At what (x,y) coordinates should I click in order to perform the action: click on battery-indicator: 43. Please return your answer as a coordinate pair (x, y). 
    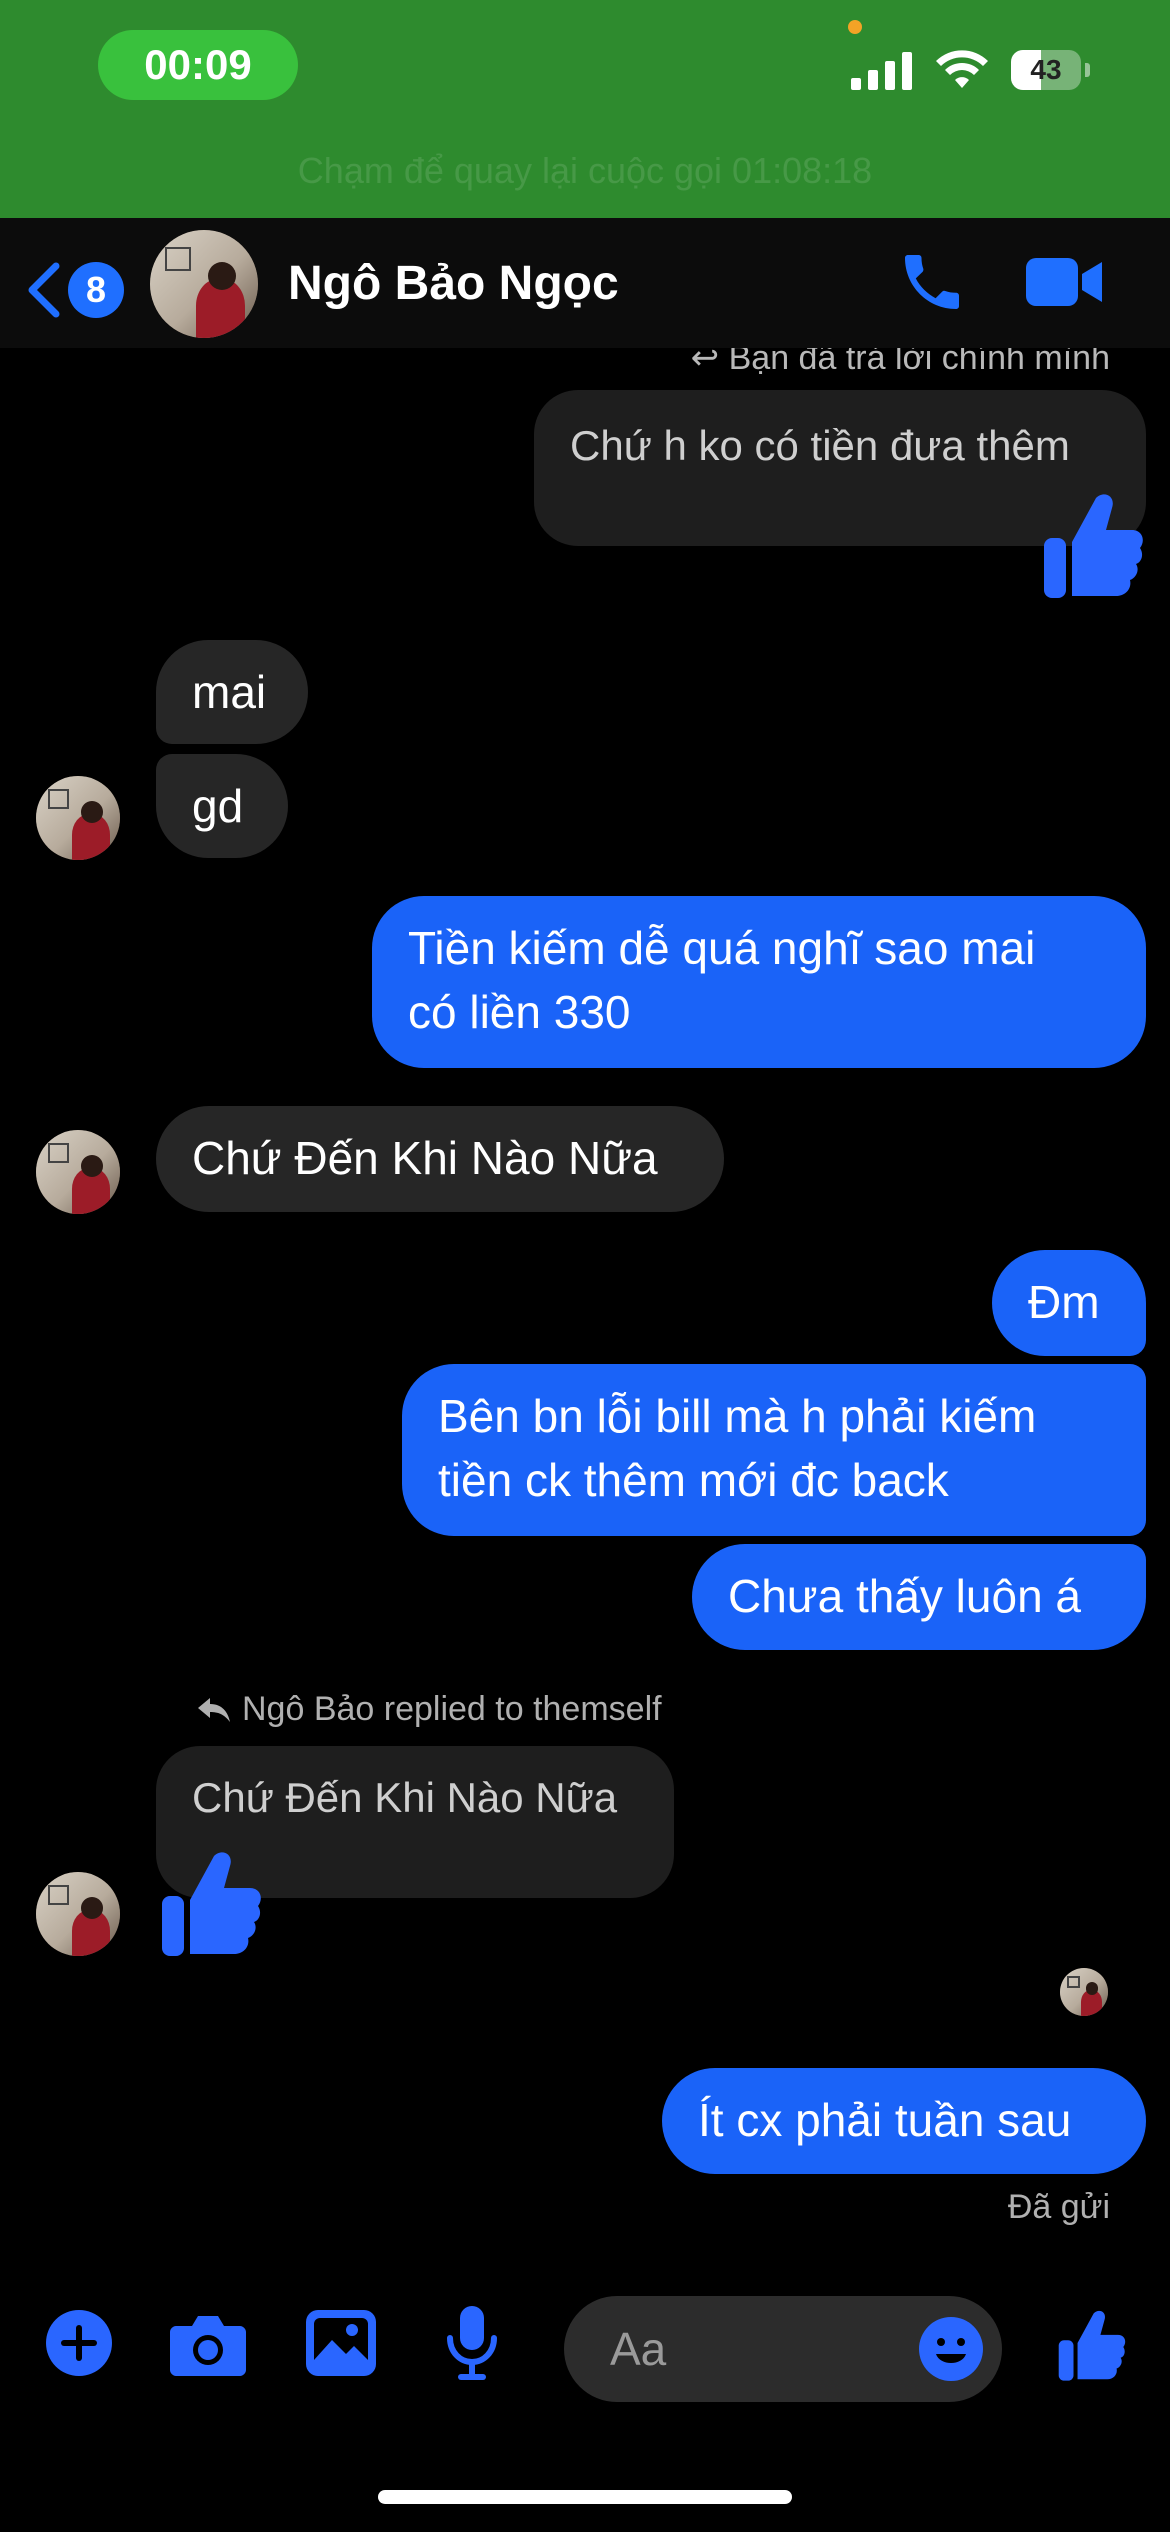
    Looking at the image, I should click on (1046, 70).